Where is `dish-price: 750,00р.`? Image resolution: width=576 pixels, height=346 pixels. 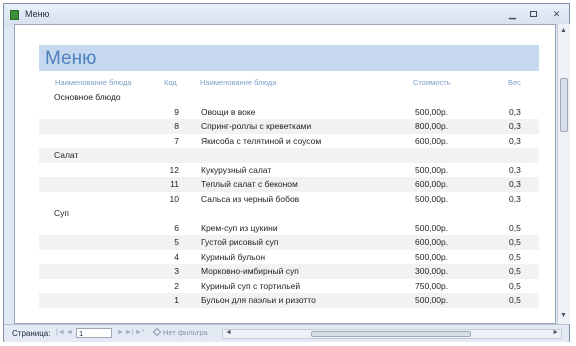 dish-price: 750,00р. is located at coordinates (432, 285).